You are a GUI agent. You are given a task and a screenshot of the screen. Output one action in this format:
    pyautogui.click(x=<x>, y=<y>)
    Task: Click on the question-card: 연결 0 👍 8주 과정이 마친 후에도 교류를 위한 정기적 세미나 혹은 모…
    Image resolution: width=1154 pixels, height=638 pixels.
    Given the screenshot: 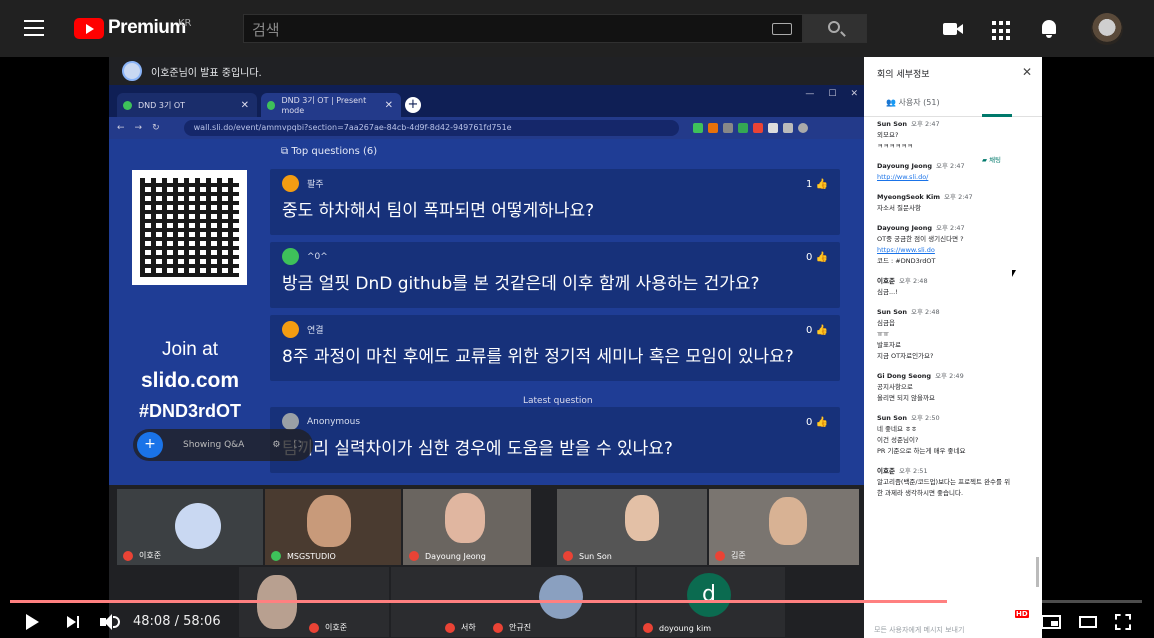 What is the action you would take?
    pyautogui.click(x=555, y=348)
    